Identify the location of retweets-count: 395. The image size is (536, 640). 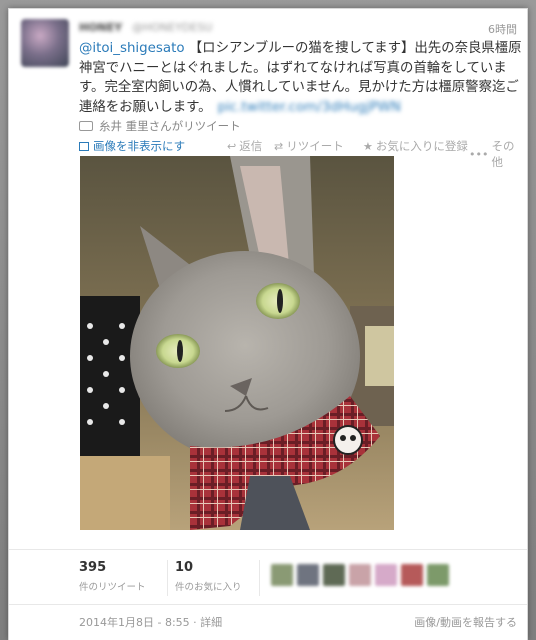
(112, 567).